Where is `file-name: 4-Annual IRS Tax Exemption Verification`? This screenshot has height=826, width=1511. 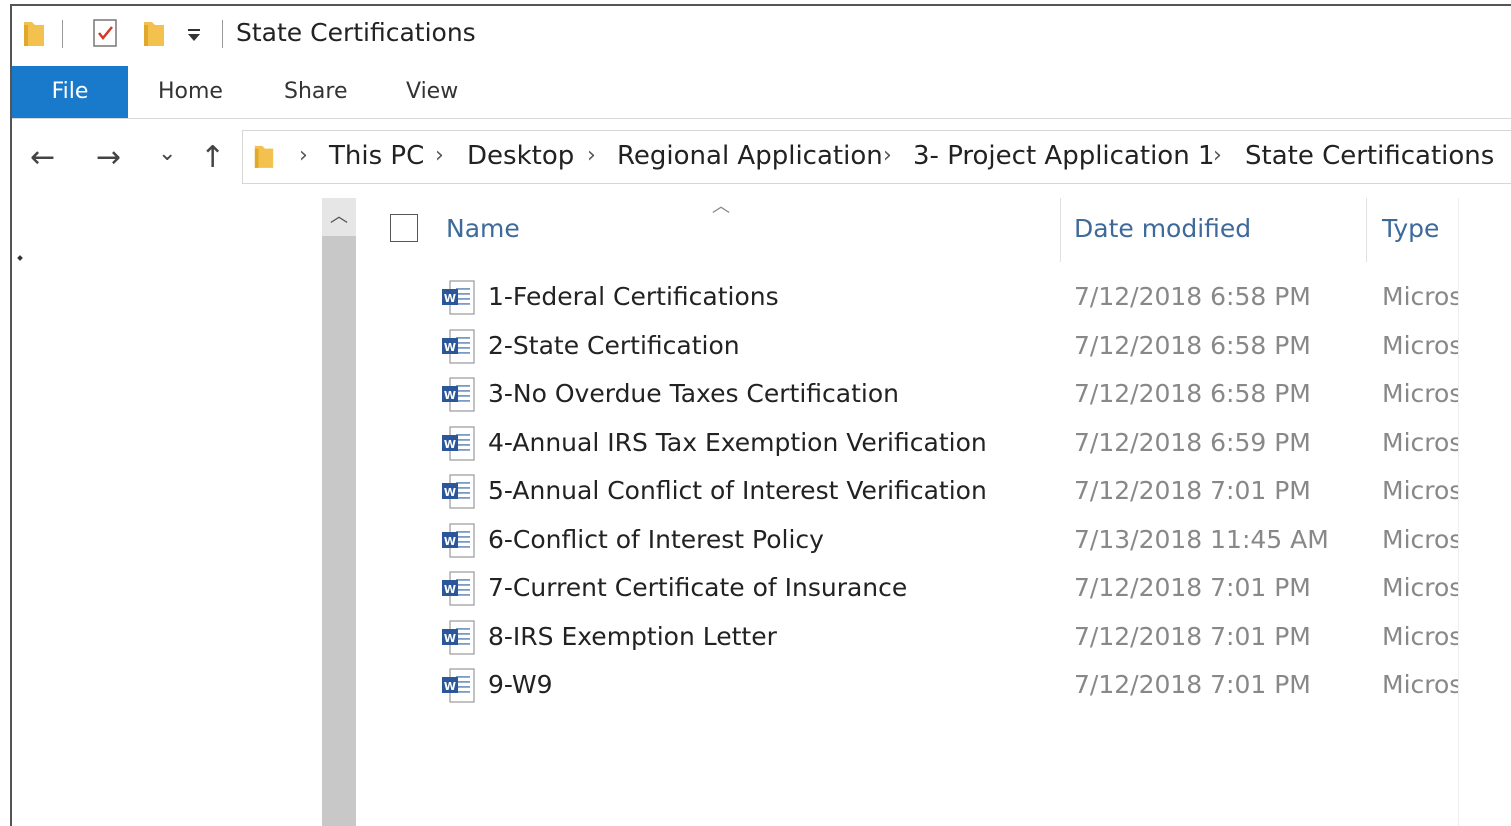 file-name: 4-Annual IRS Tax Exemption Verification is located at coordinates (737, 442).